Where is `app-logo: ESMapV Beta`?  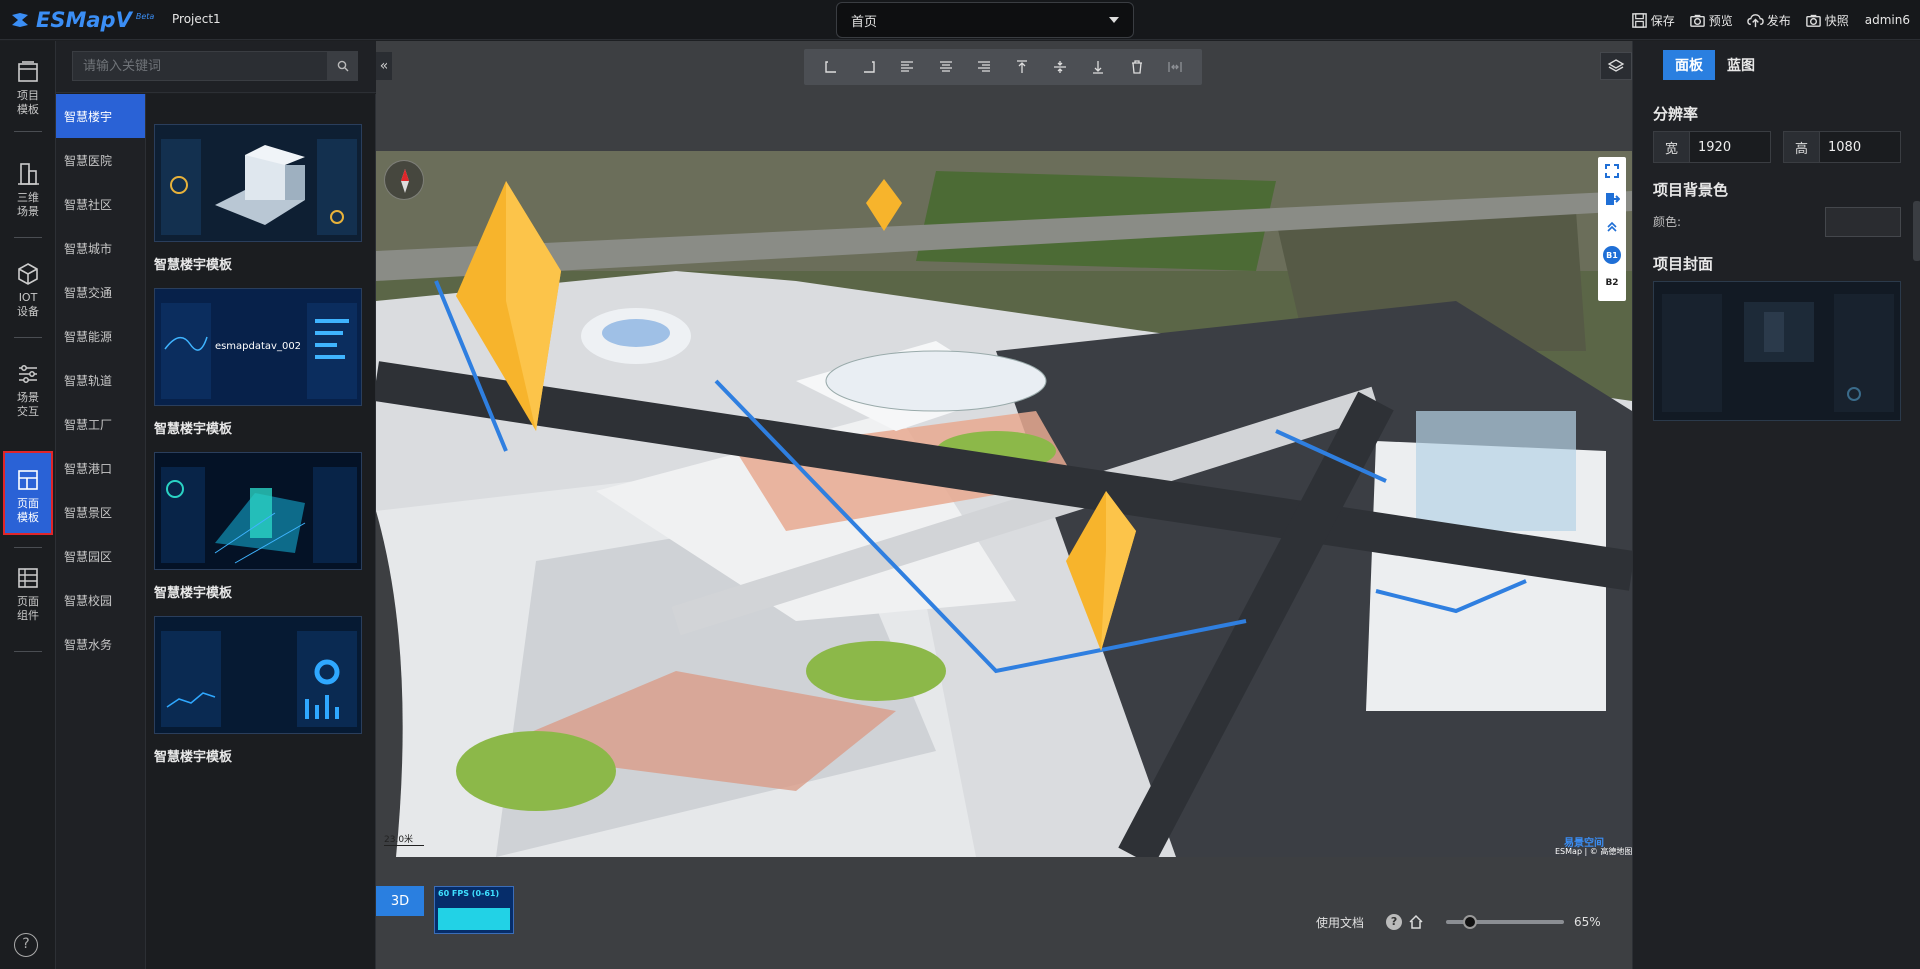 app-logo: ESMapV Beta is located at coordinates (82, 20).